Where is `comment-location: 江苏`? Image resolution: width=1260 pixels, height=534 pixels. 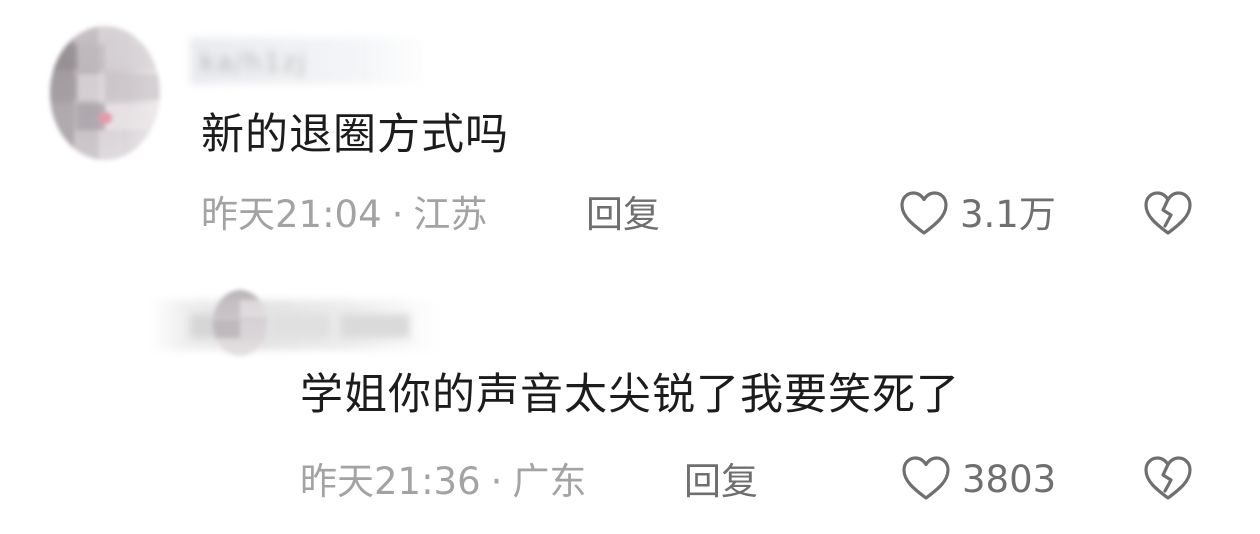 comment-location: 江苏 is located at coordinates (450, 214).